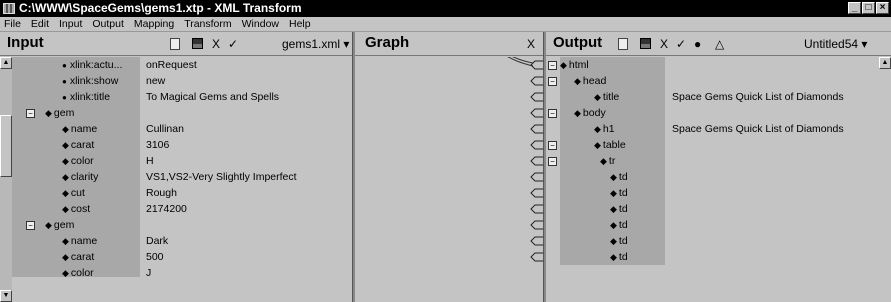 This screenshot has width=891, height=302. What do you see at coordinates (176, 145) in the screenshot?
I see `tree-row: carat 3106` at bounding box center [176, 145].